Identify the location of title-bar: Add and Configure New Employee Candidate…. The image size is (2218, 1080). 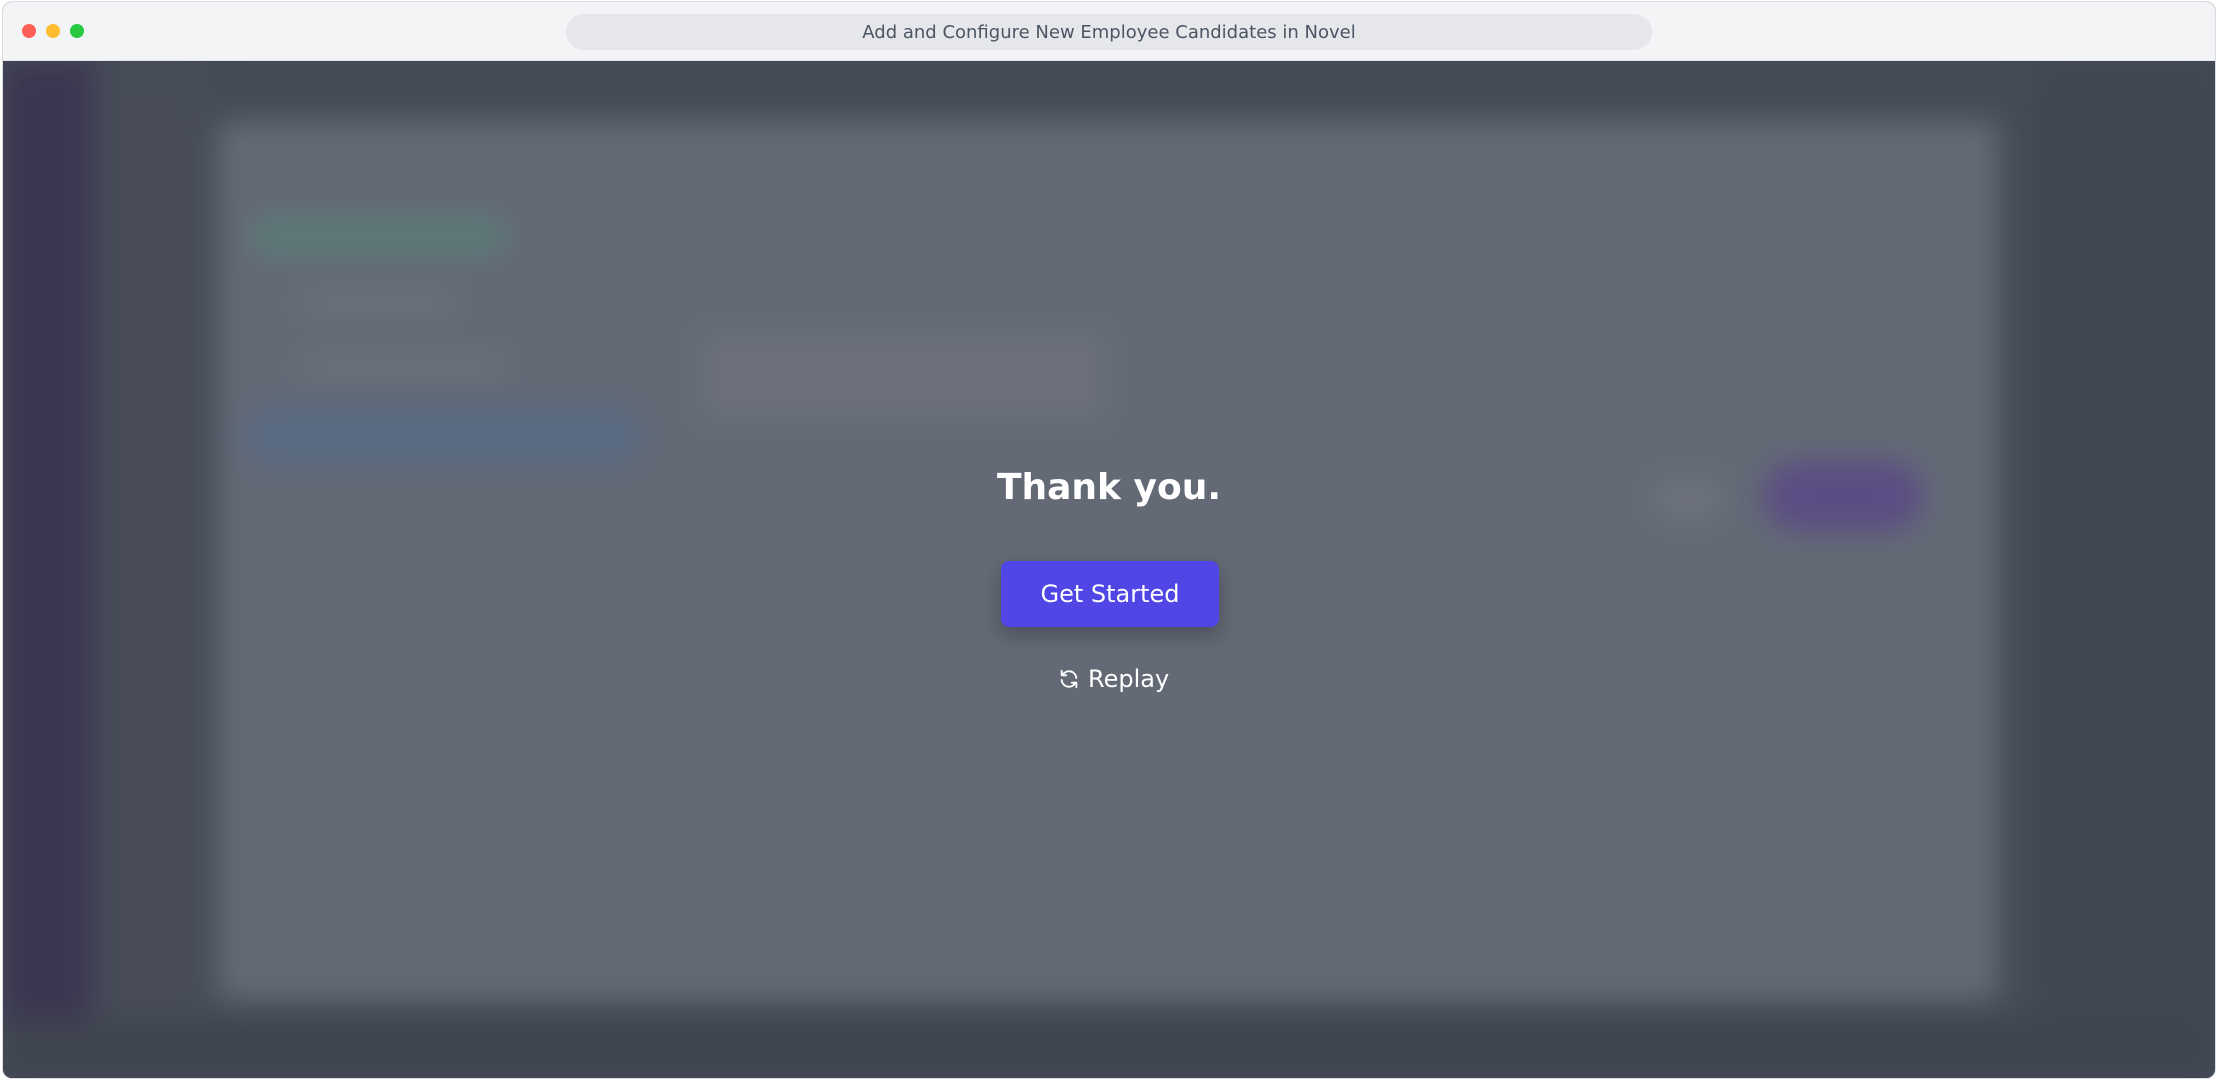
(1109, 31).